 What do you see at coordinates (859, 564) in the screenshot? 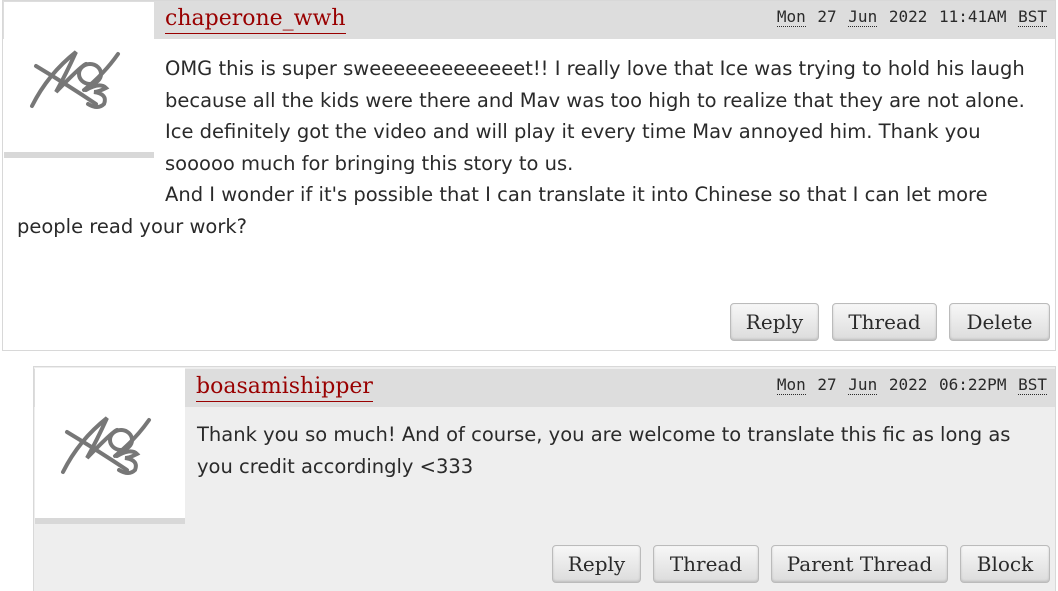
I see `parent-thread-button: Parent Thread` at bounding box center [859, 564].